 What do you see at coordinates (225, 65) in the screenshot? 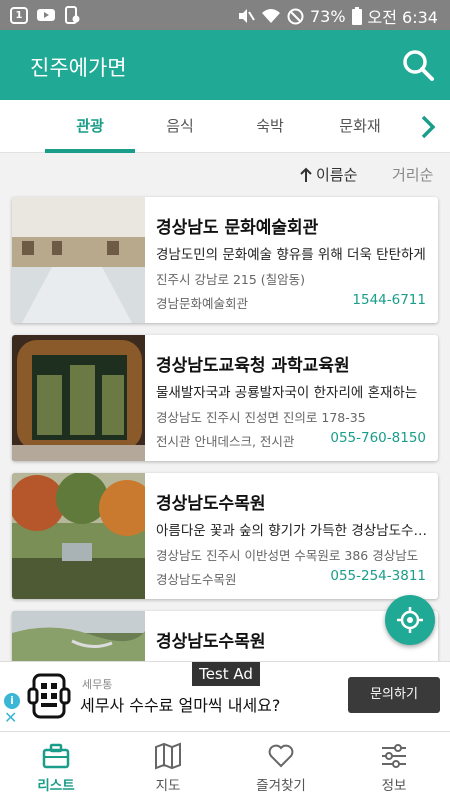
I see `app-bar: 진주에가면` at bounding box center [225, 65].